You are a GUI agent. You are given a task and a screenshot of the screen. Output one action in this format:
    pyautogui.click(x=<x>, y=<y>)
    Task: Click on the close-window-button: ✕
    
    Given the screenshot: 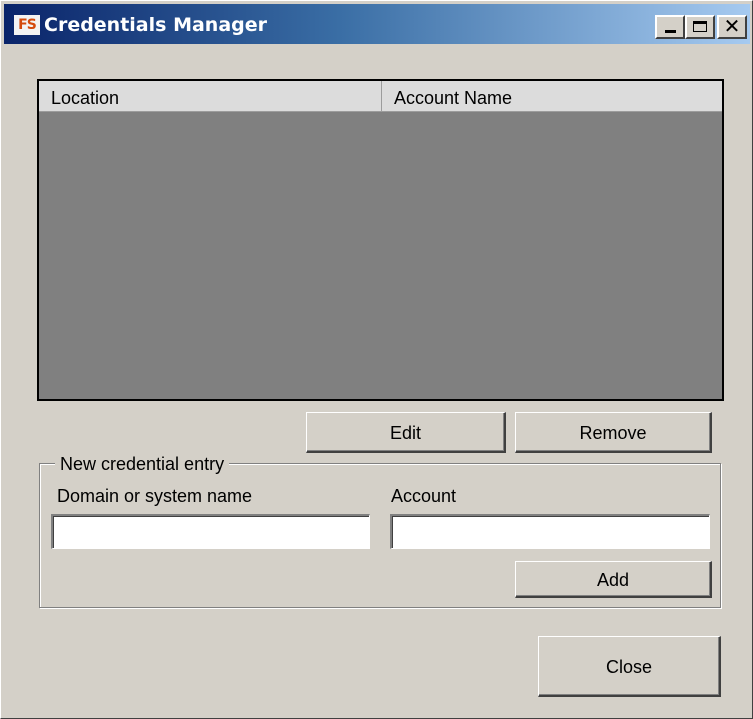 What is the action you would take?
    pyautogui.click(x=732, y=27)
    